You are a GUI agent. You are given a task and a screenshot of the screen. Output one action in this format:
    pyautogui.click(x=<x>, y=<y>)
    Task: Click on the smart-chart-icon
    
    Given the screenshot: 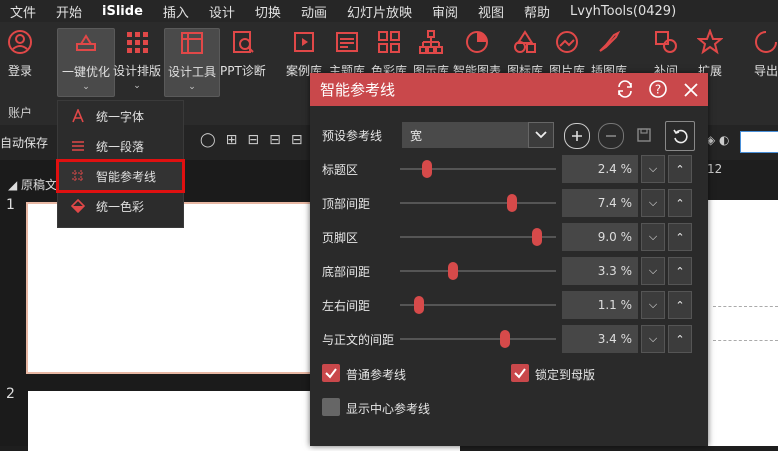 What is the action you would take?
    pyautogui.click(x=477, y=42)
    